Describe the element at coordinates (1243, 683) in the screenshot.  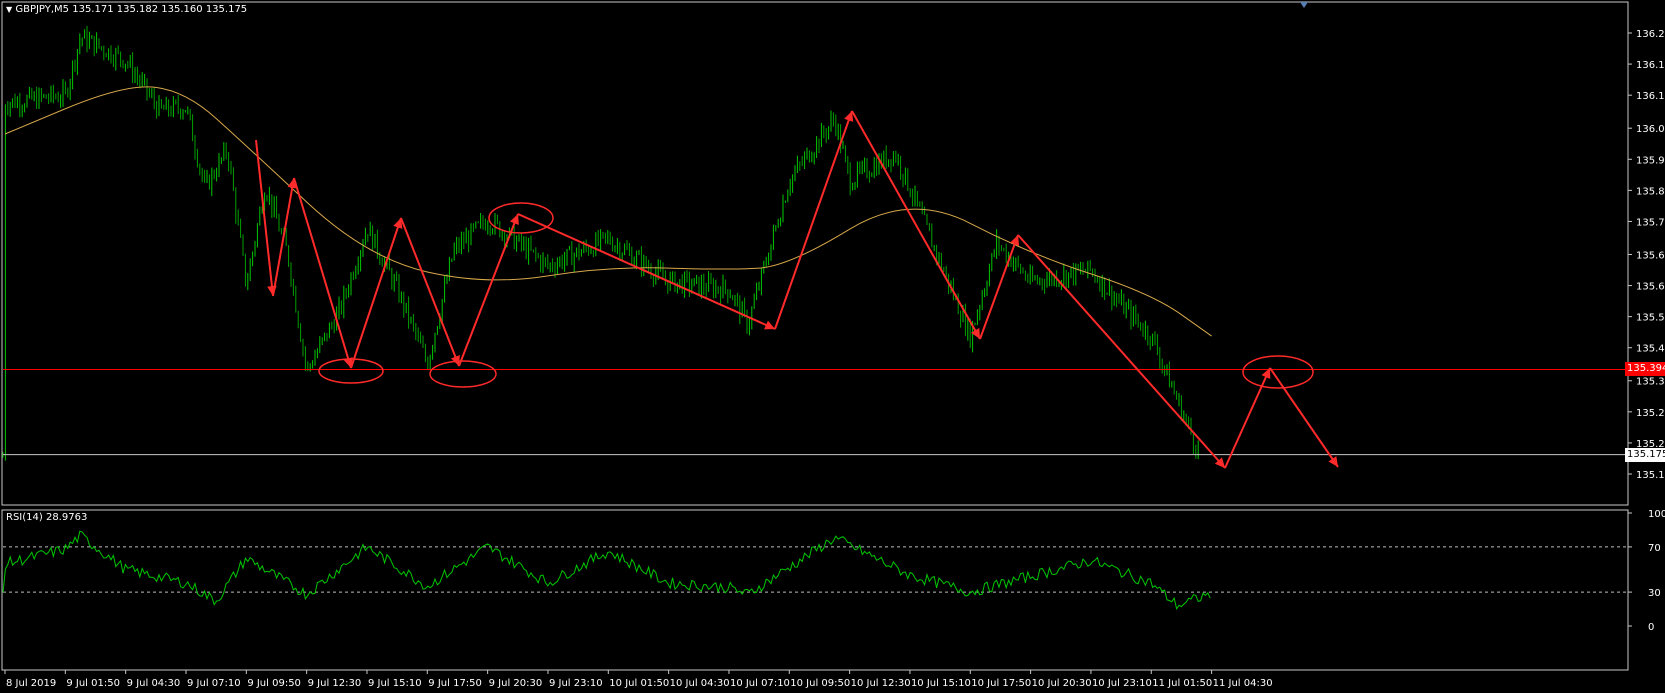
I see `time-tick-label: 11 Jul 04:30` at that location.